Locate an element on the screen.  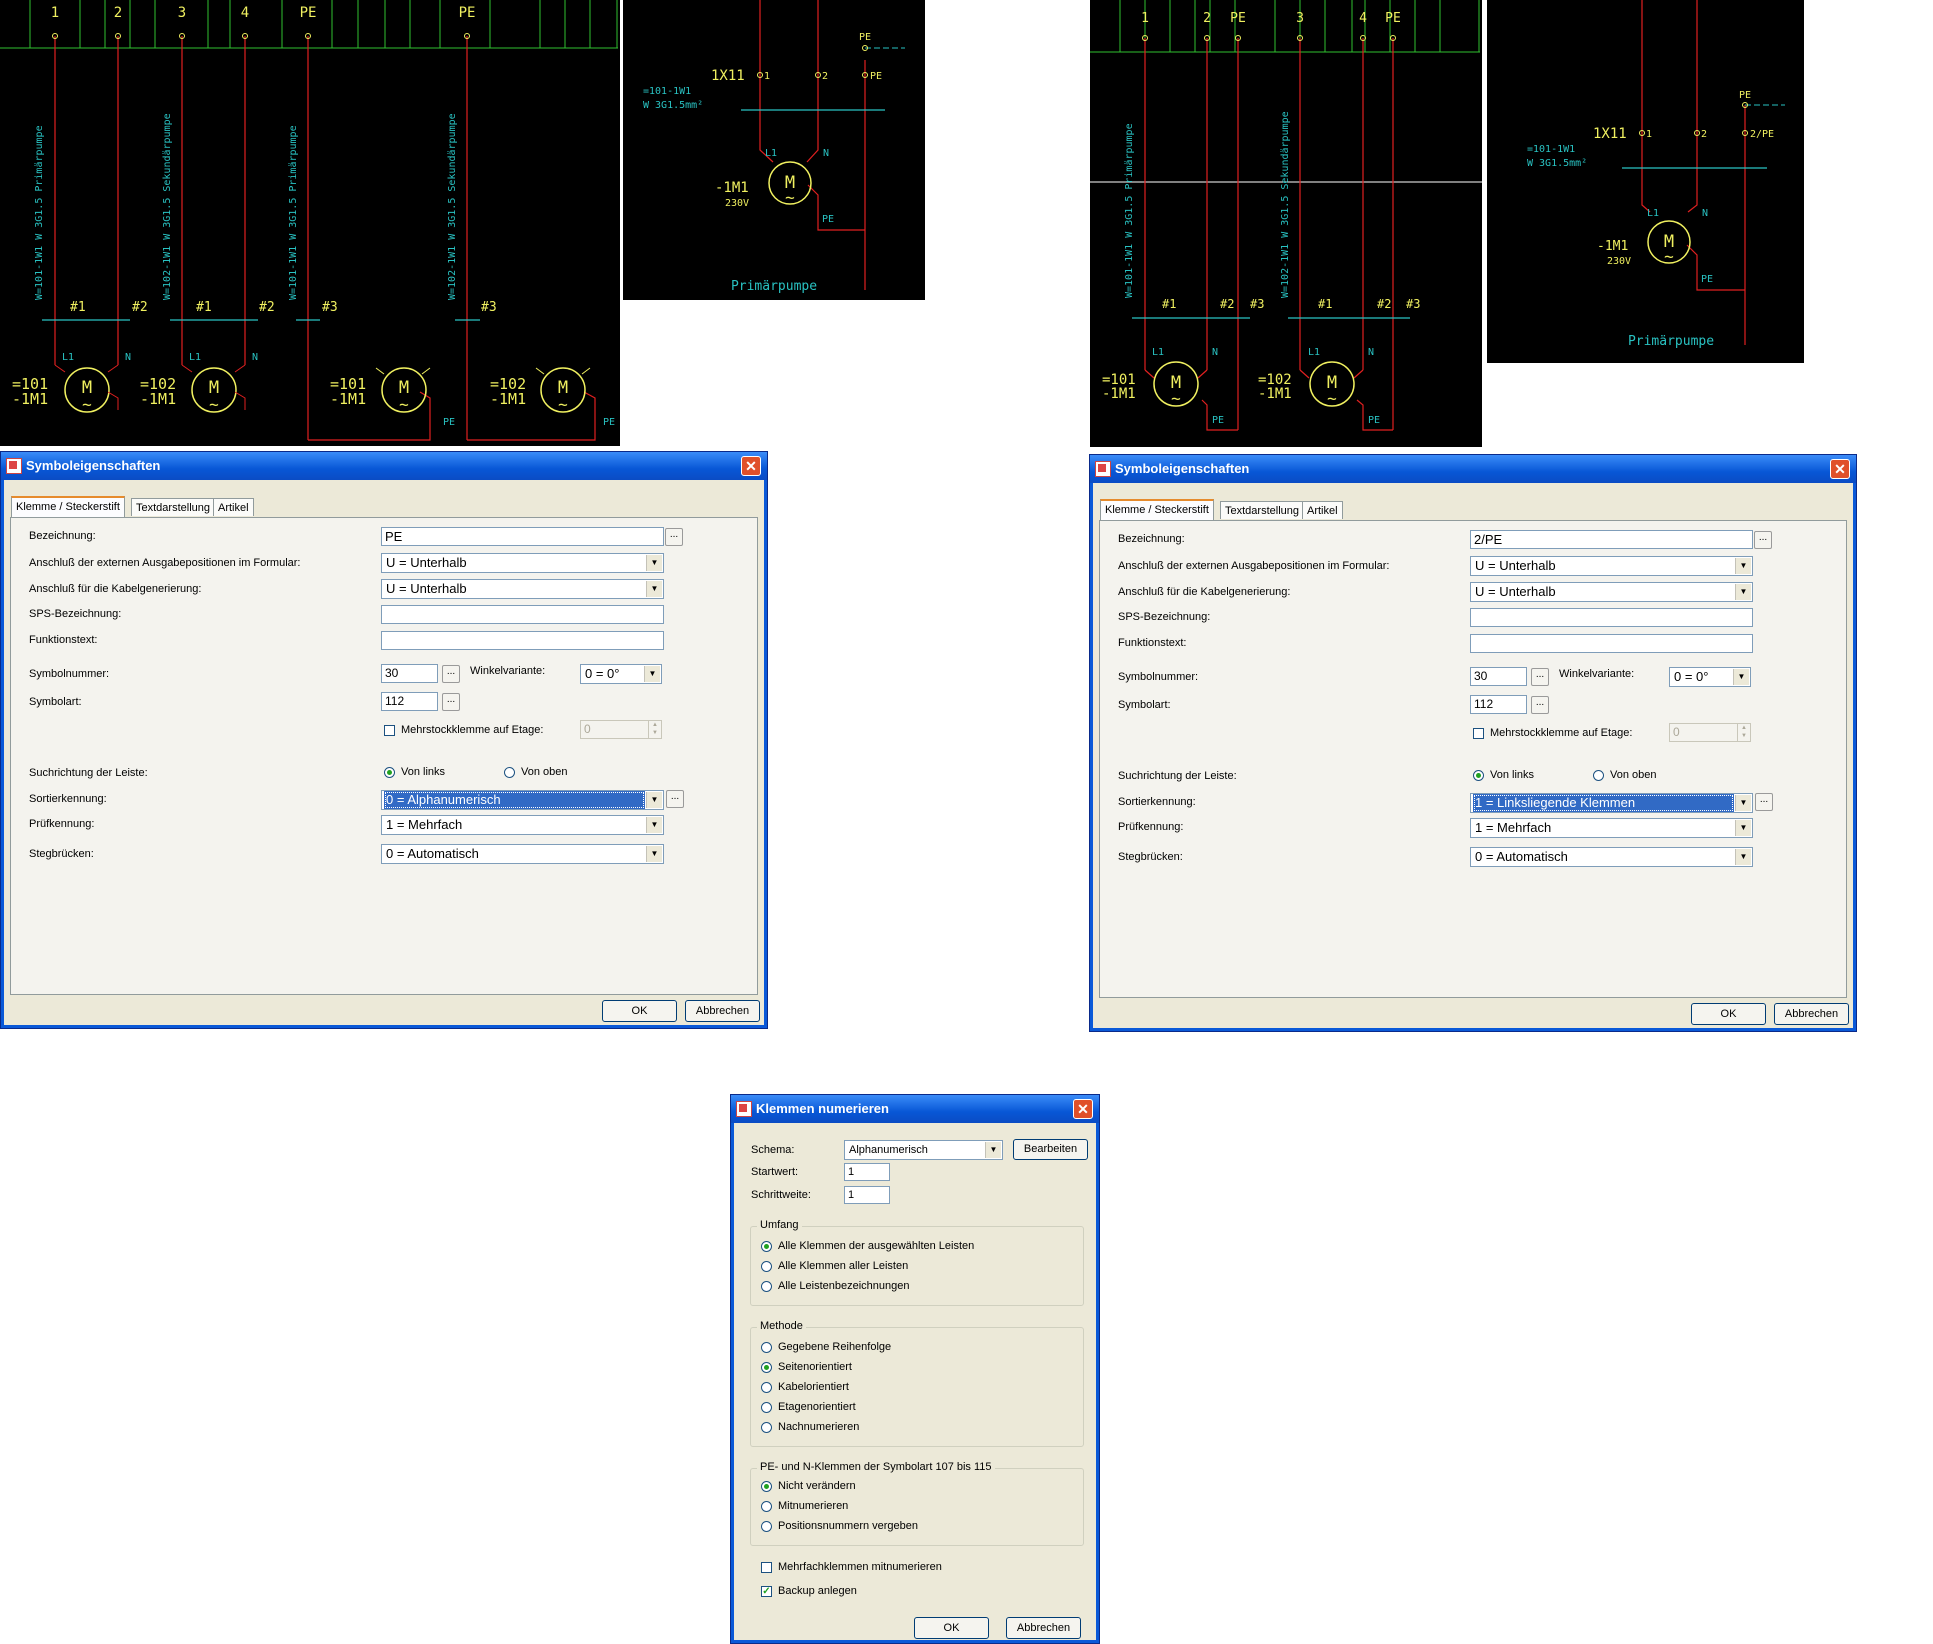
bezeichnung-input: PE is located at coordinates (522, 536).